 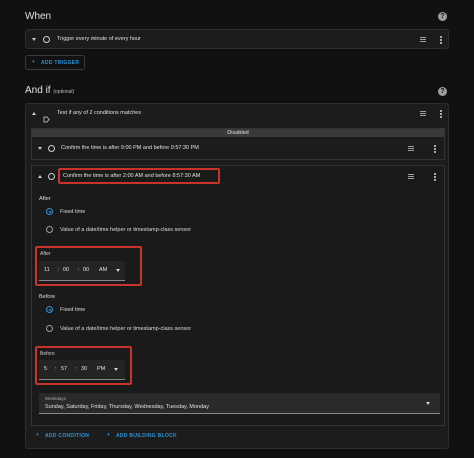 I want to click on after-fixed-time-label: Fixed time, so click(x=73, y=212).